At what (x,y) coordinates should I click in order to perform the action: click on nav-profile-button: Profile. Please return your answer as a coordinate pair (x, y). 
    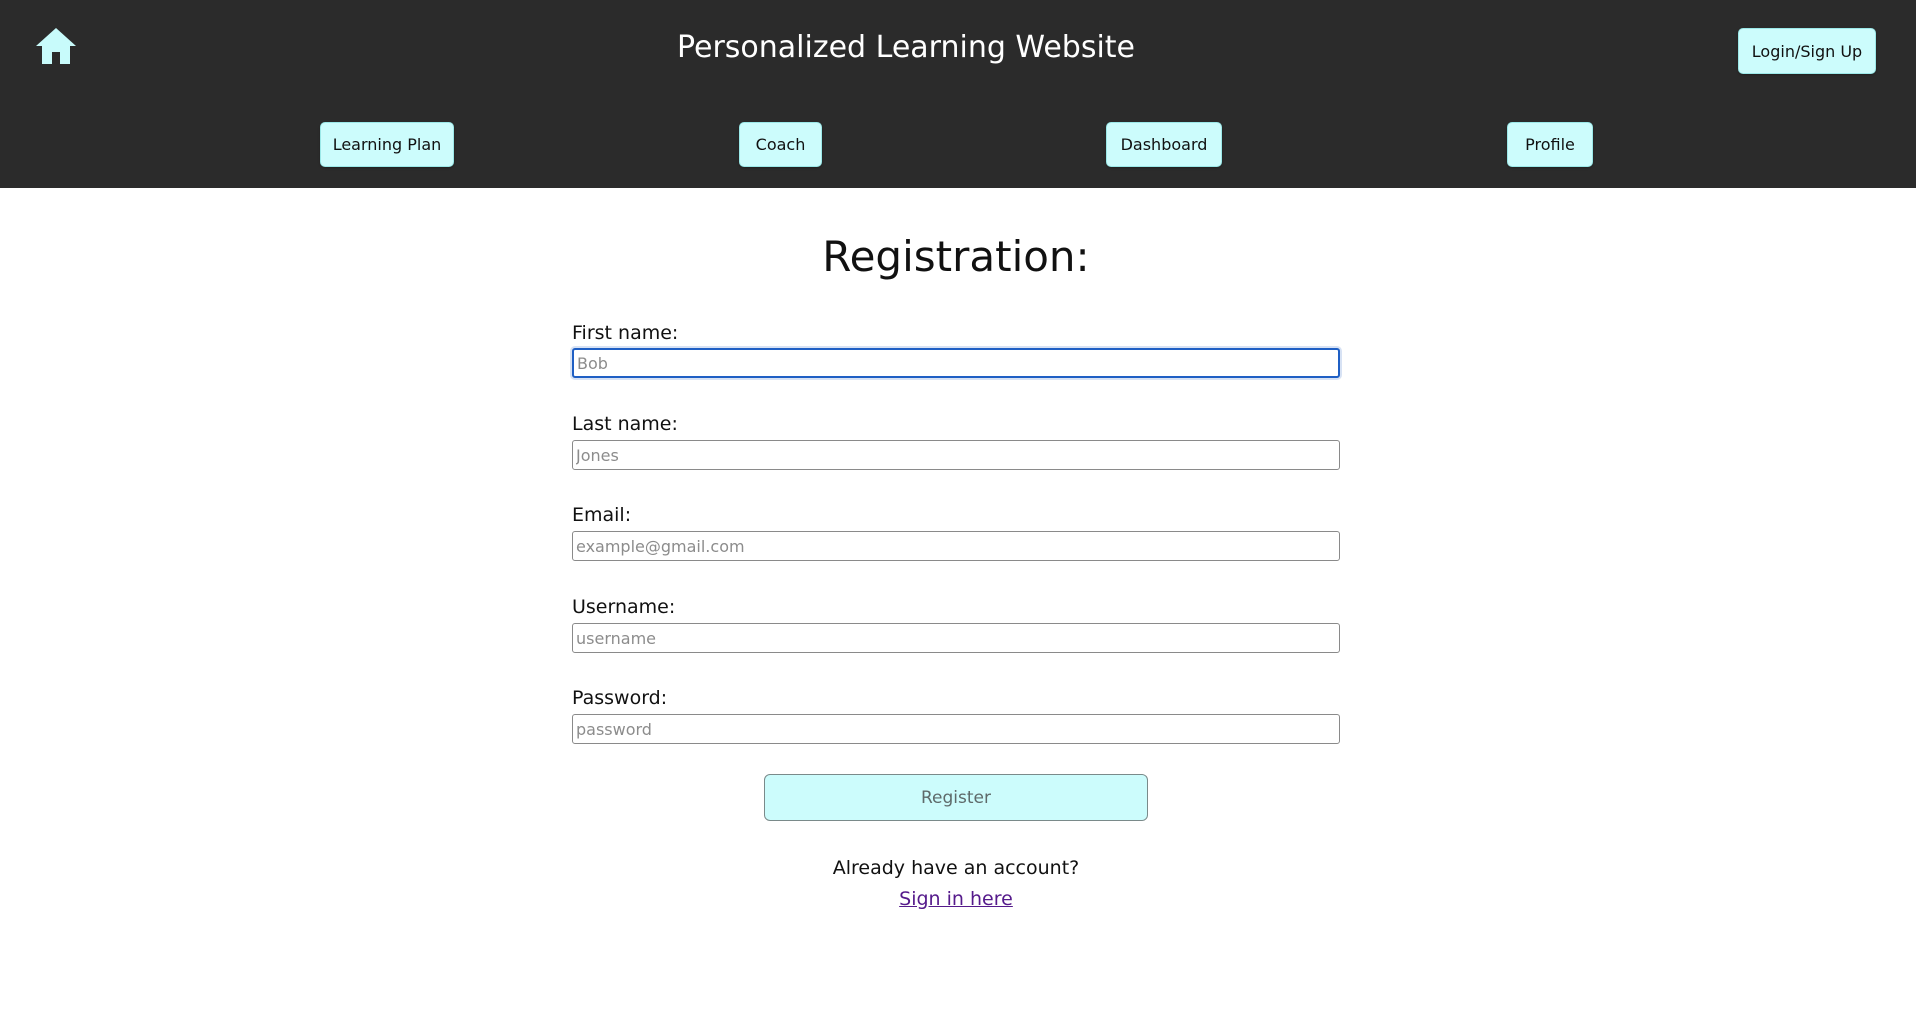
    Looking at the image, I should click on (1550, 144).